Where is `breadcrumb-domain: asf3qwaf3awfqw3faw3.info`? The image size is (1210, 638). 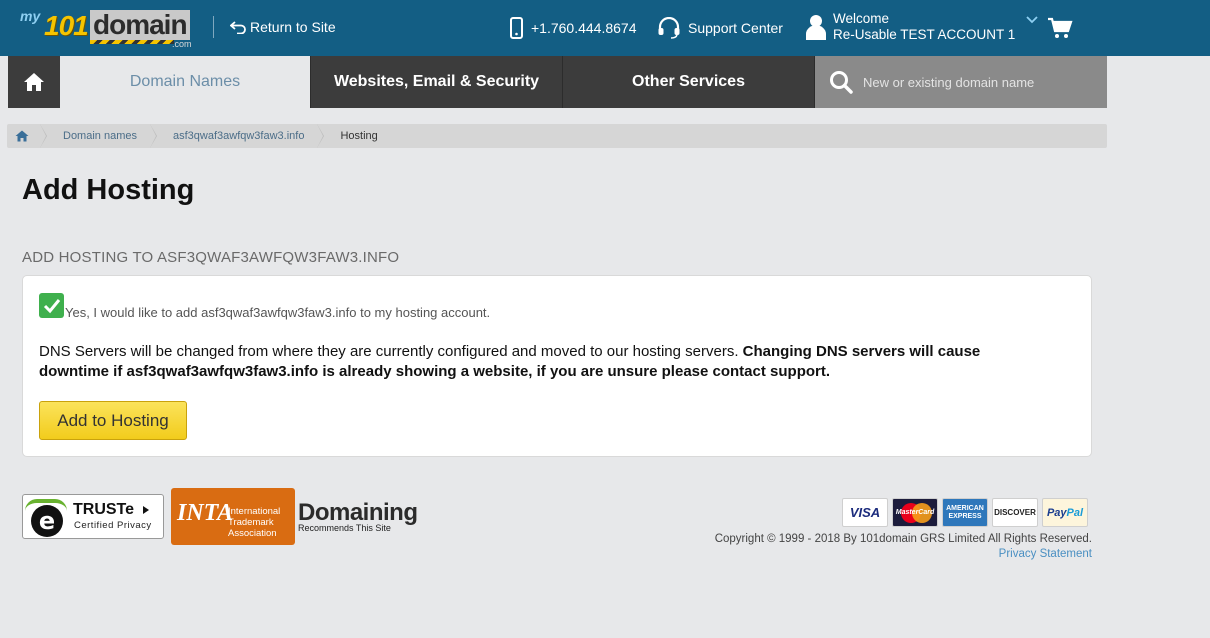 breadcrumb-domain: asf3qwaf3awfqw3faw3.info is located at coordinates (238, 136).